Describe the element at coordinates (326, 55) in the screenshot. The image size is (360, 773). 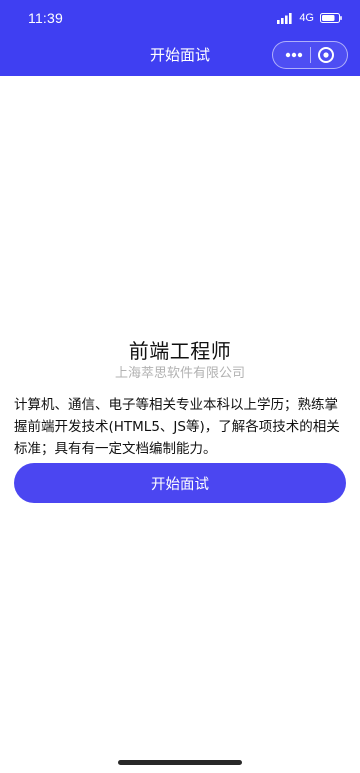
I see `target-circle-icon` at that location.